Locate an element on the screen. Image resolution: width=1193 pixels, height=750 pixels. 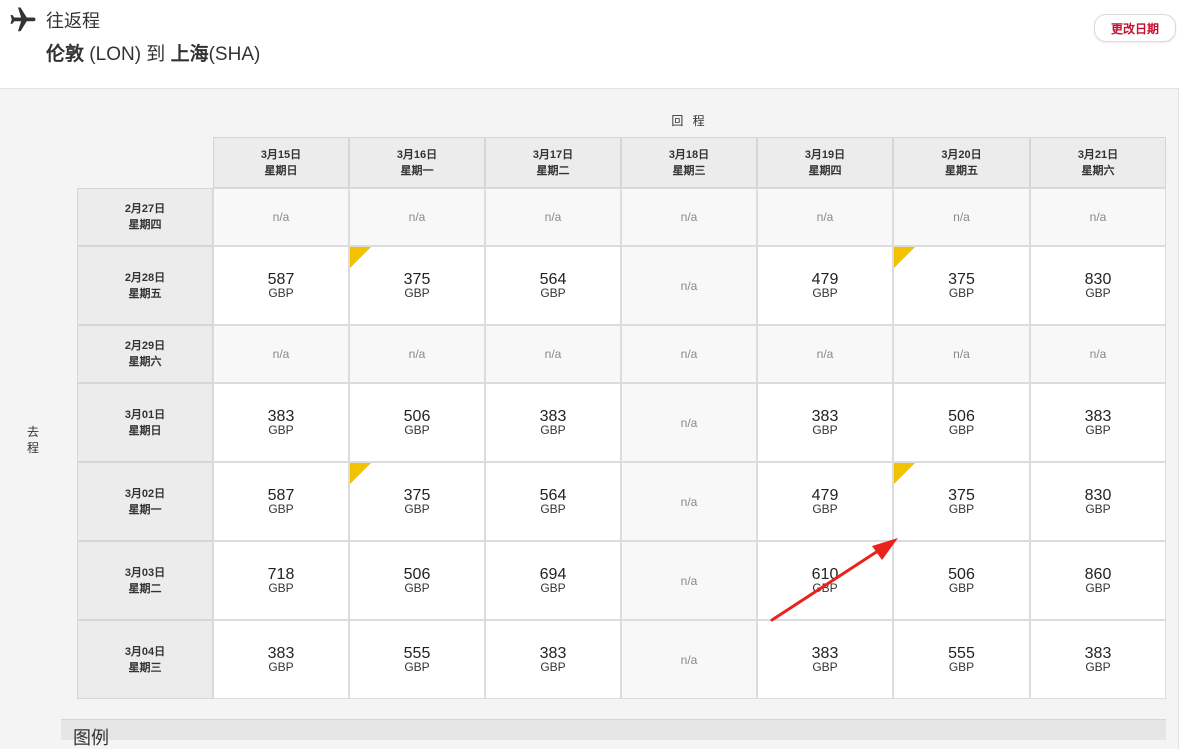
return-date: 3月20日 is located at coordinates (961, 154).